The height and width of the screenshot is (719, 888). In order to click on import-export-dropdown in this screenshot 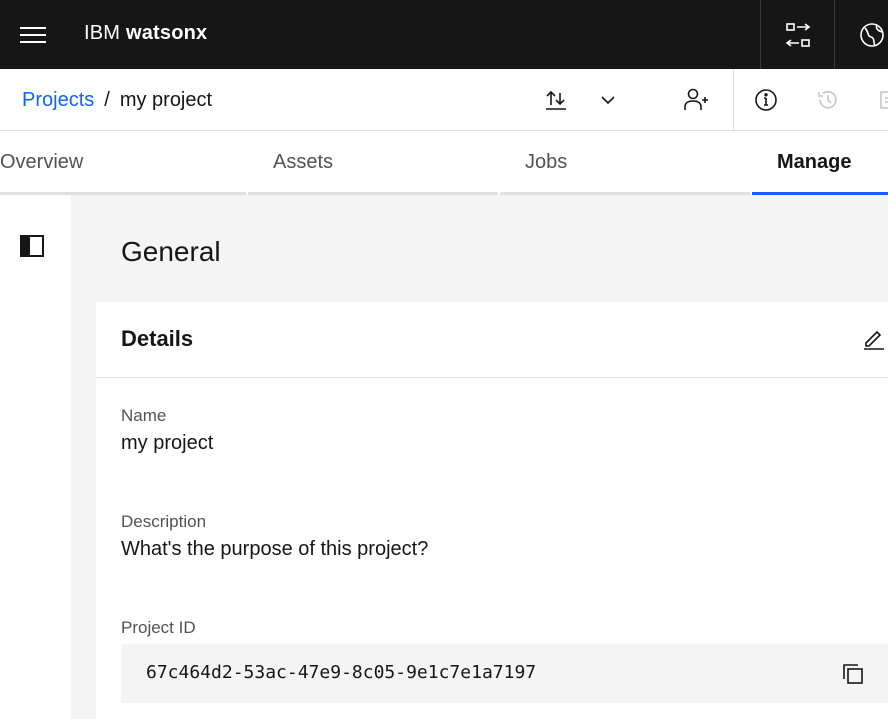, I will do `click(608, 100)`.